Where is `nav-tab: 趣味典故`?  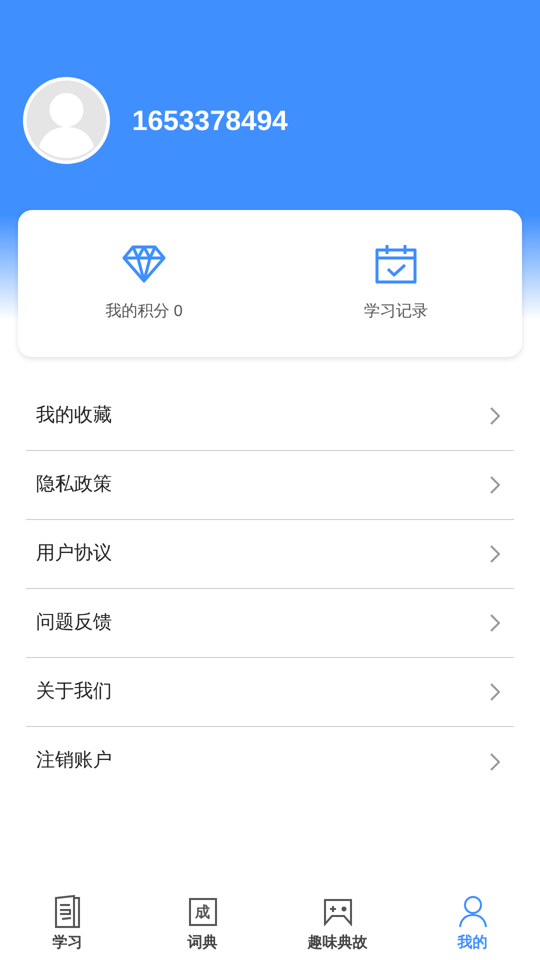
nav-tab: 趣味典故 is located at coordinates (337, 927).